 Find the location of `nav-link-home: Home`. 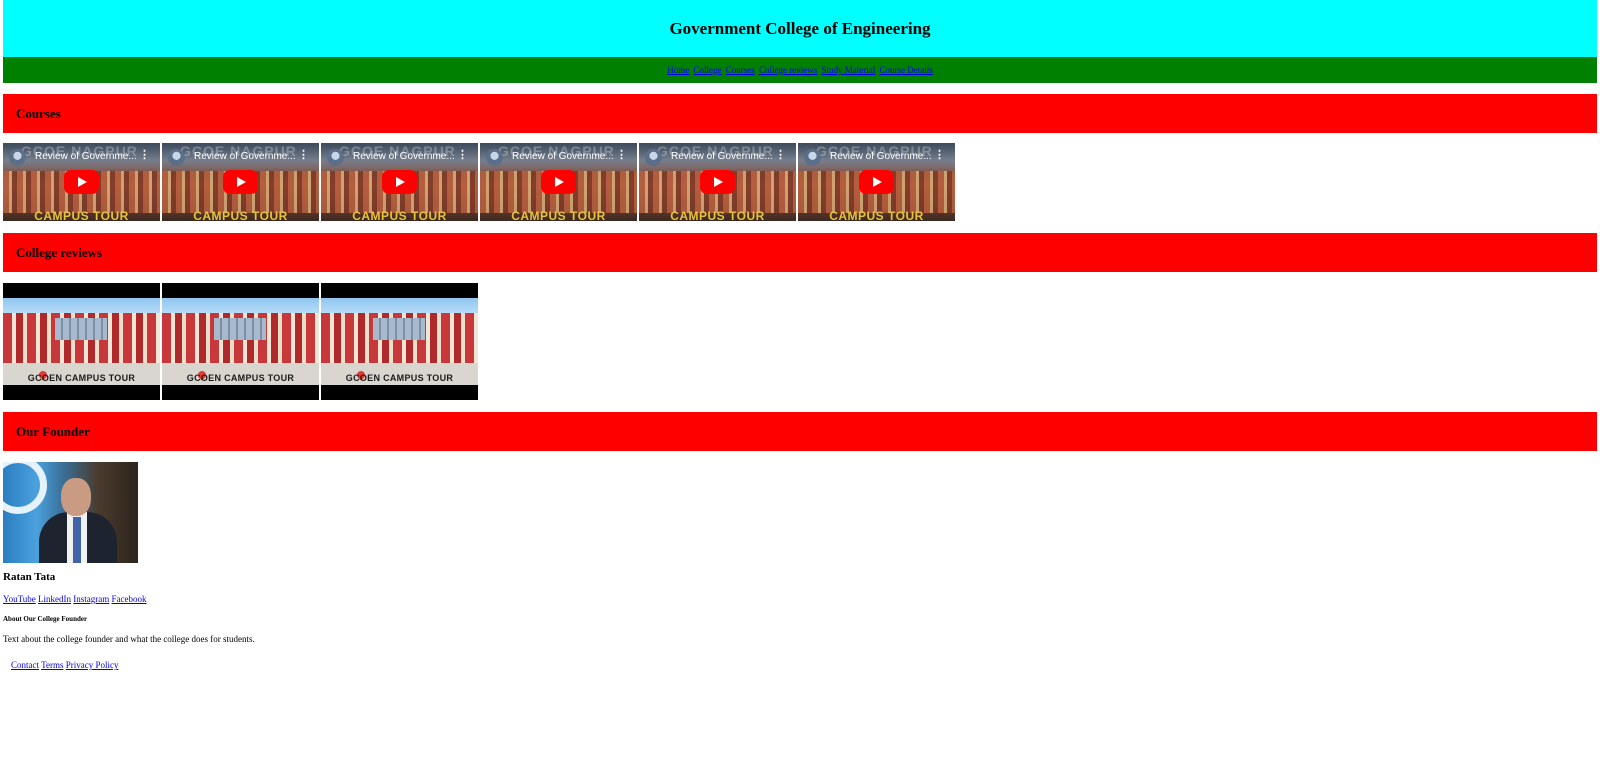

nav-link-home: Home is located at coordinates (678, 70).